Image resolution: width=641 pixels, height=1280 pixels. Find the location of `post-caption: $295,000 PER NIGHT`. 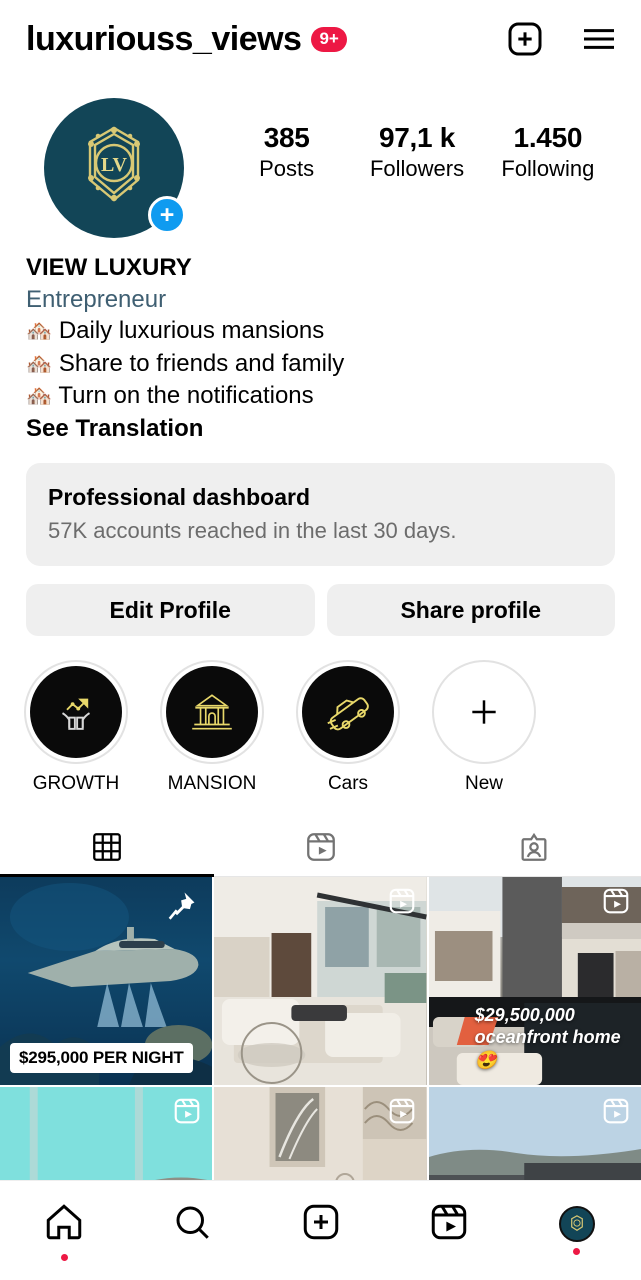

post-caption: $295,000 PER NIGHT is located at coordinates (101, 1058).